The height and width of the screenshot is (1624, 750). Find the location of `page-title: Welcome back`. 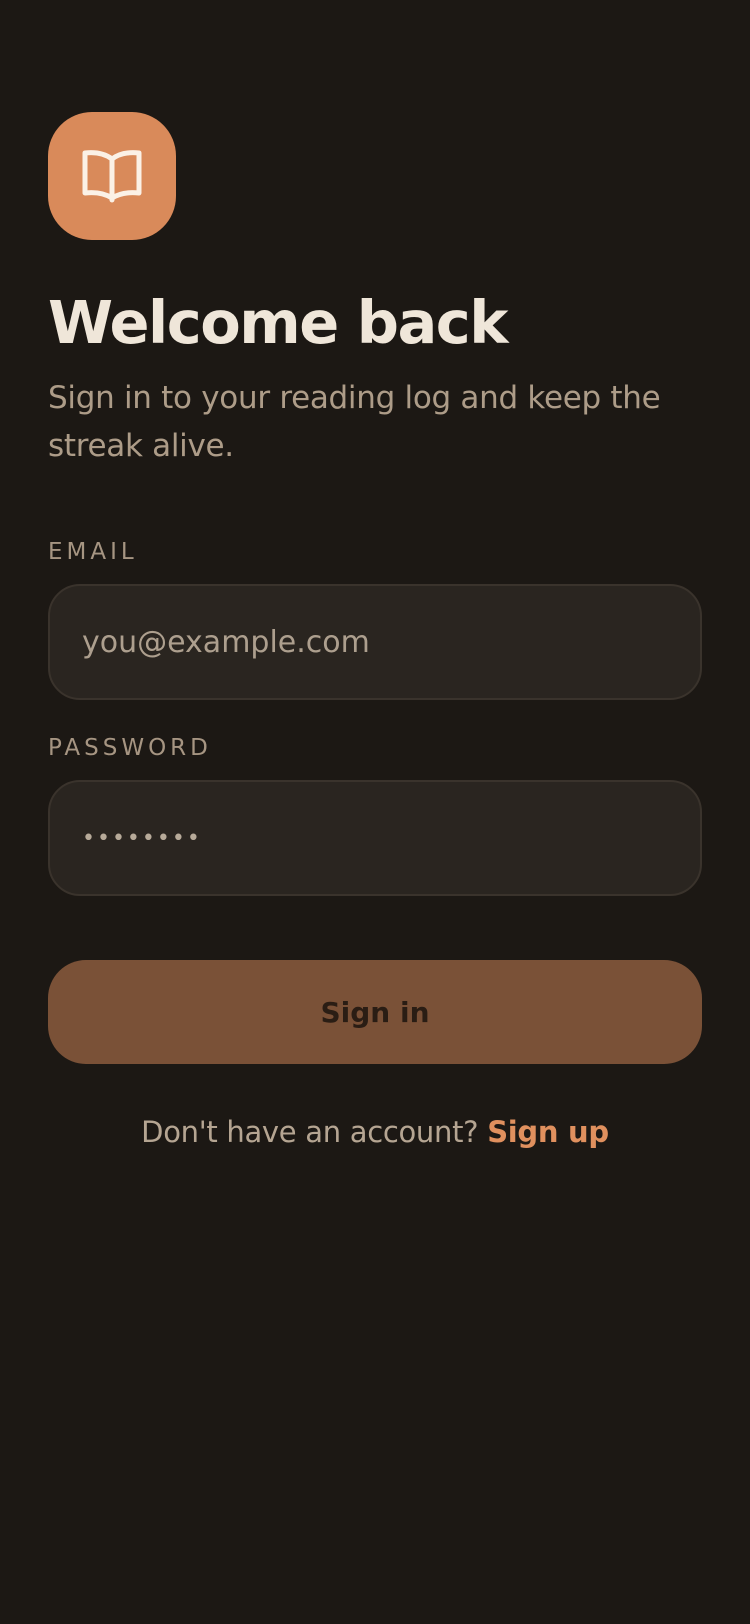

page-title: Welcome back is located at coordinates (278, 322).